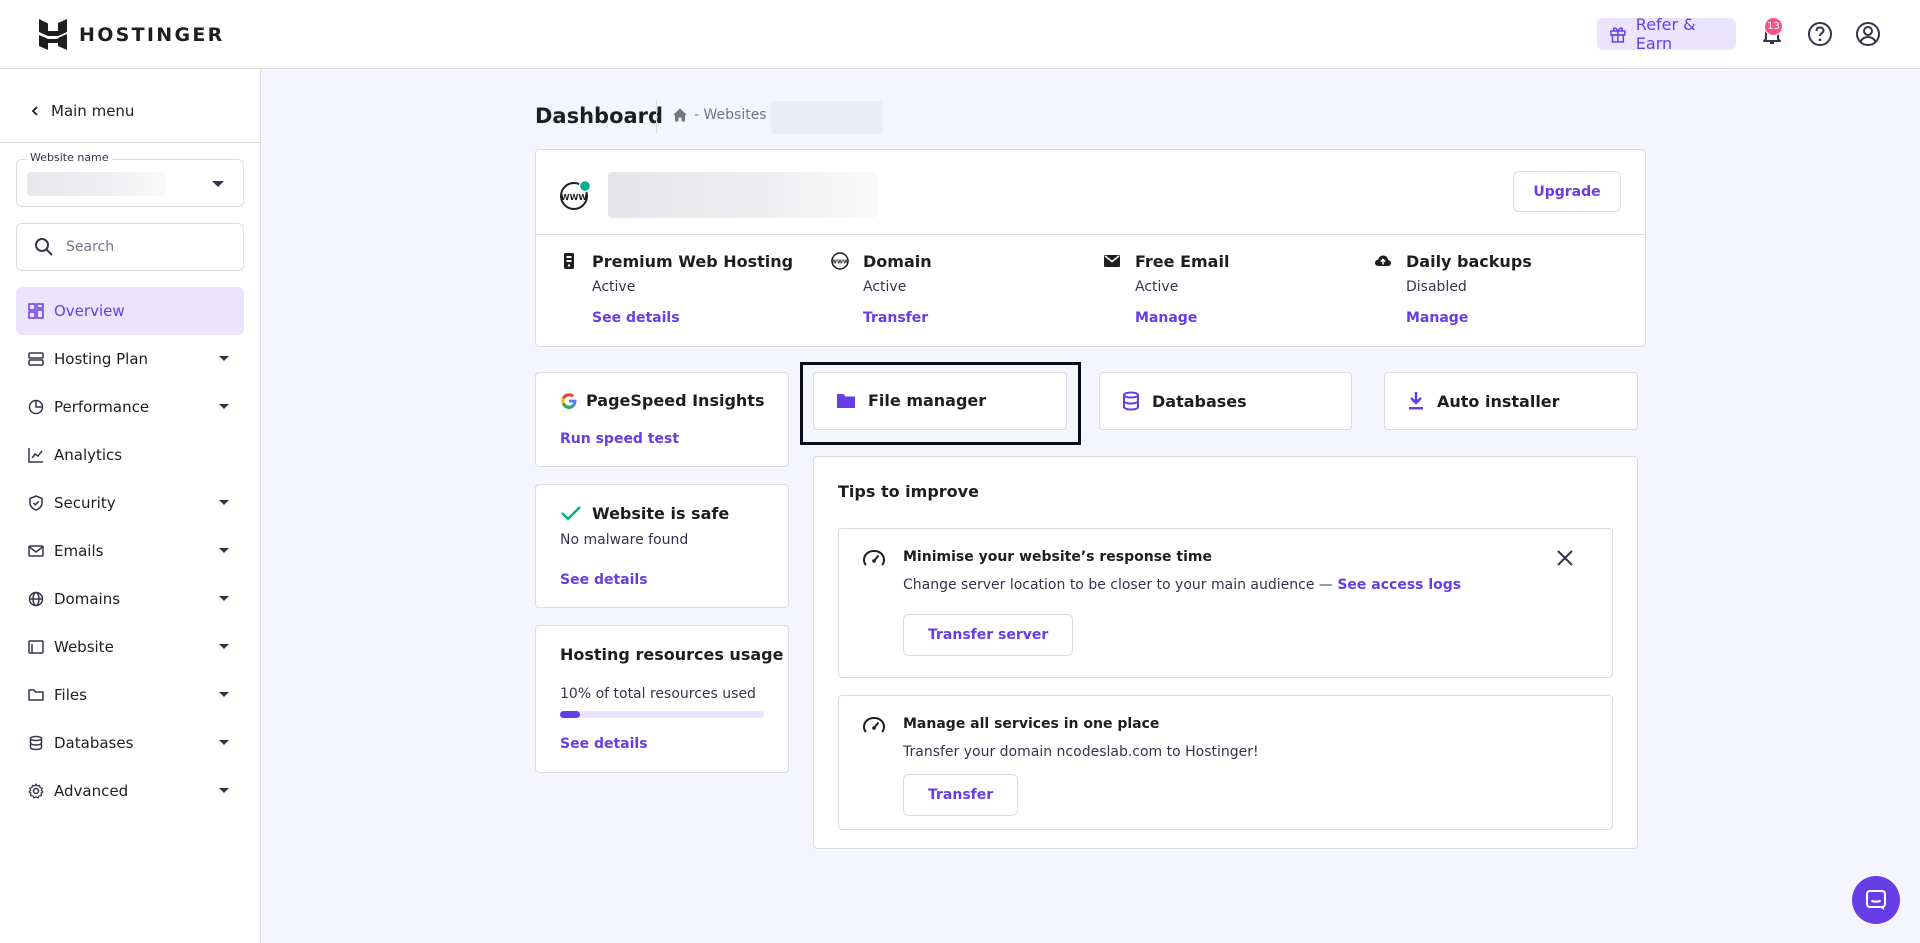 This screenshot has height=943, width=1920. What do you see at coordinates (897, 261) in the screenshot?
I see `service-title: Domain` at bounding box center [897, 261].